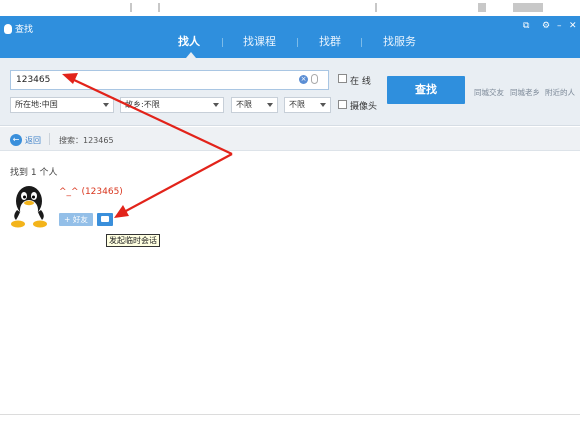 This screenshot has width=580, height=435. Describe the element at coordinates (303, 79) in the screenshot. I see `clear-icon: ×` at that location.